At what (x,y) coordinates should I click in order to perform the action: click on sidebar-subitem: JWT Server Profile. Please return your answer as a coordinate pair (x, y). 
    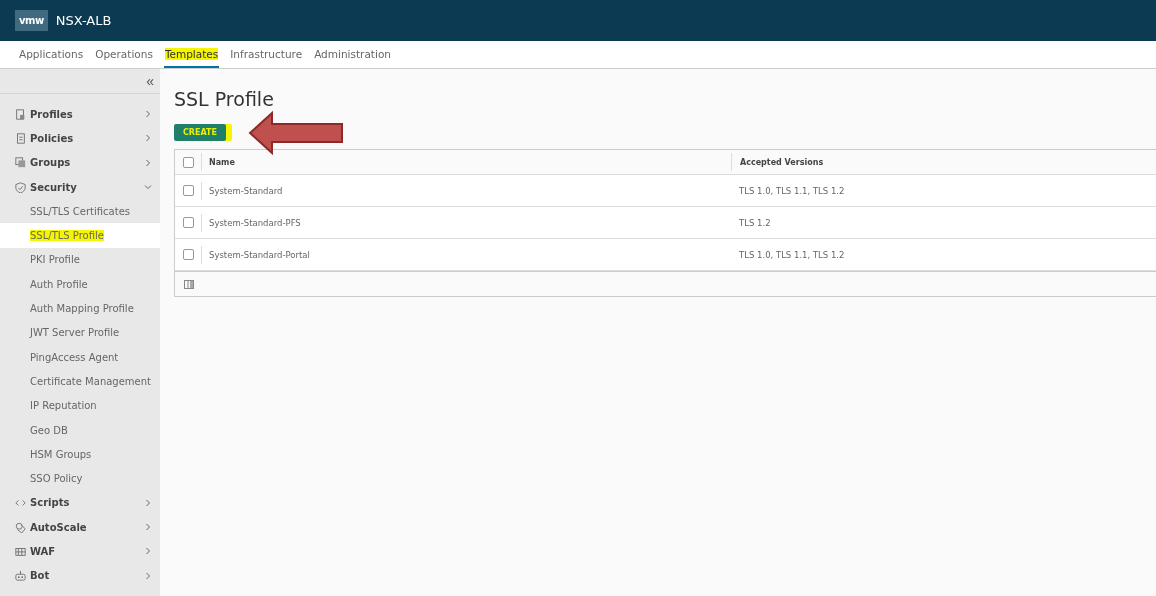
    Looking at the image, I should click on (80, 332).